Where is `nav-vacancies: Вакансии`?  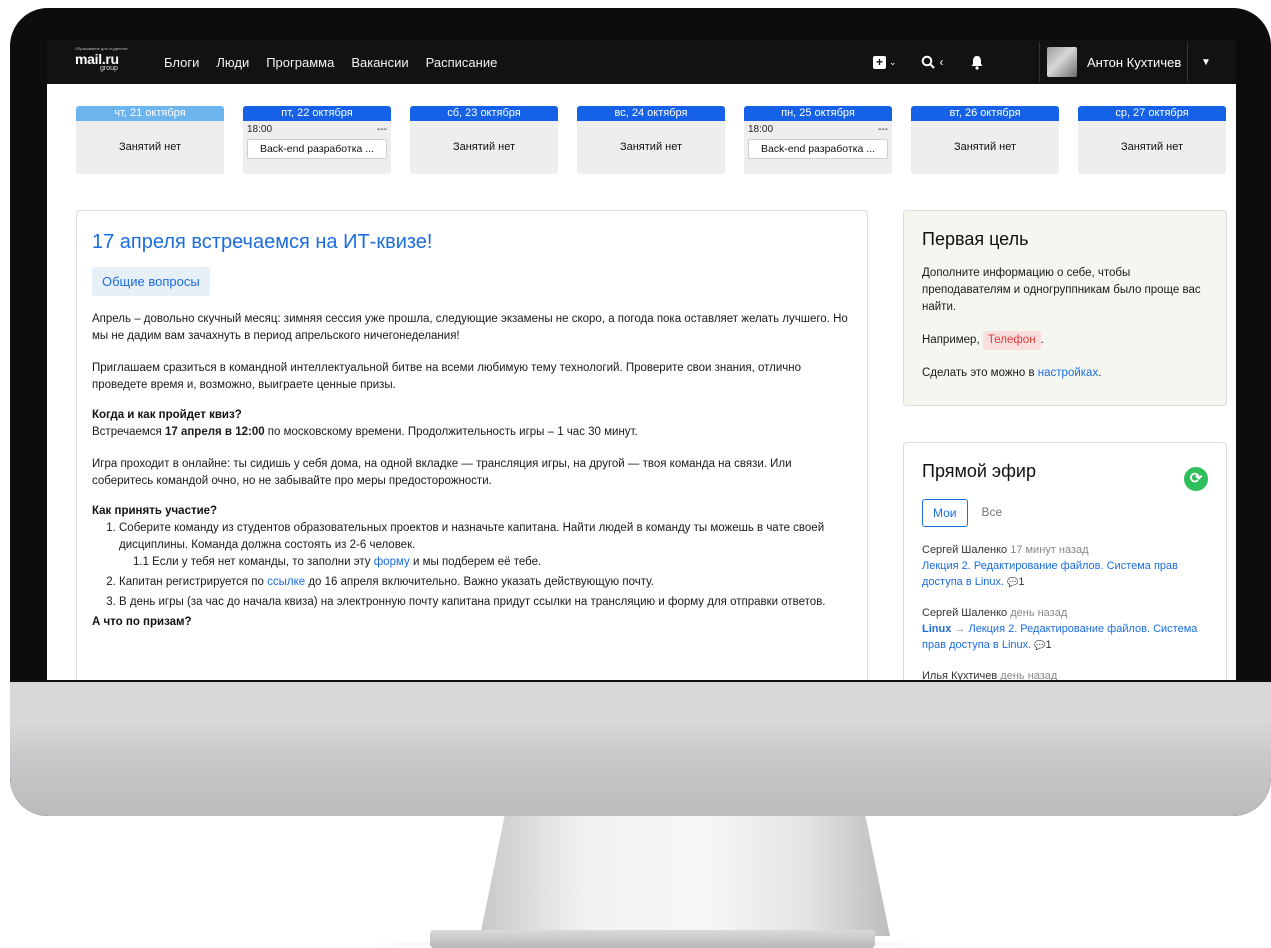 nav-vacancies: Вакансии is located at coordinates (379, 62).